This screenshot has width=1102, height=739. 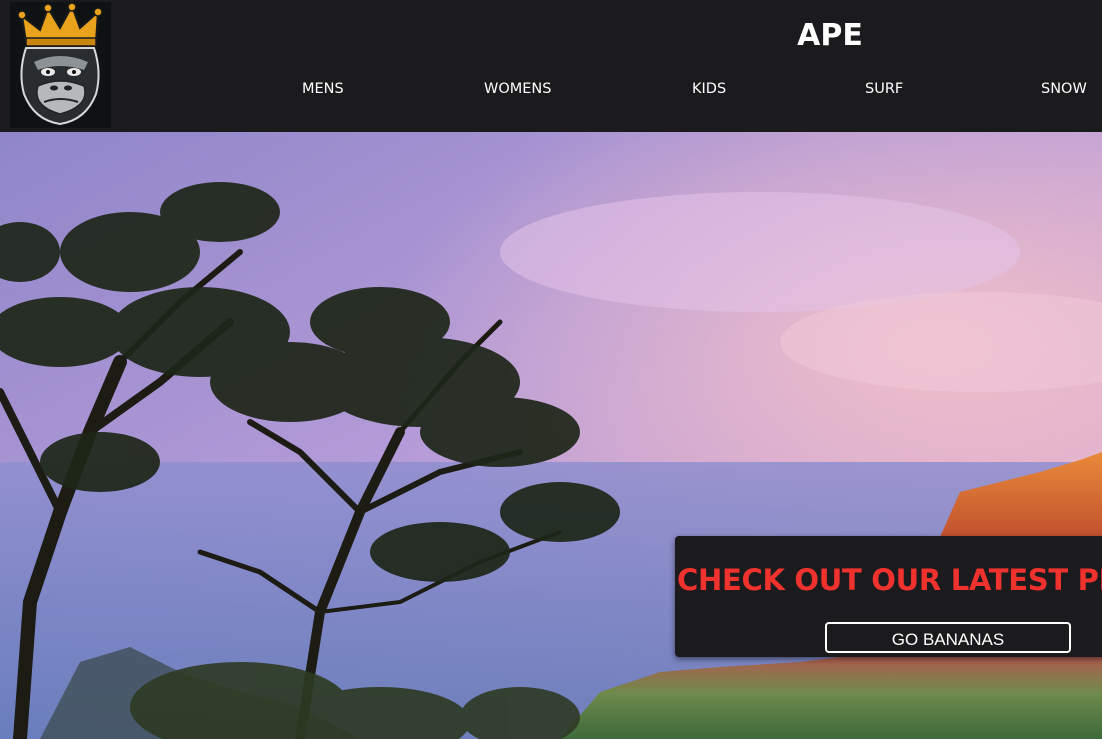 I want to click on nav-item-surf: SURF, so click(x=884, y=89).